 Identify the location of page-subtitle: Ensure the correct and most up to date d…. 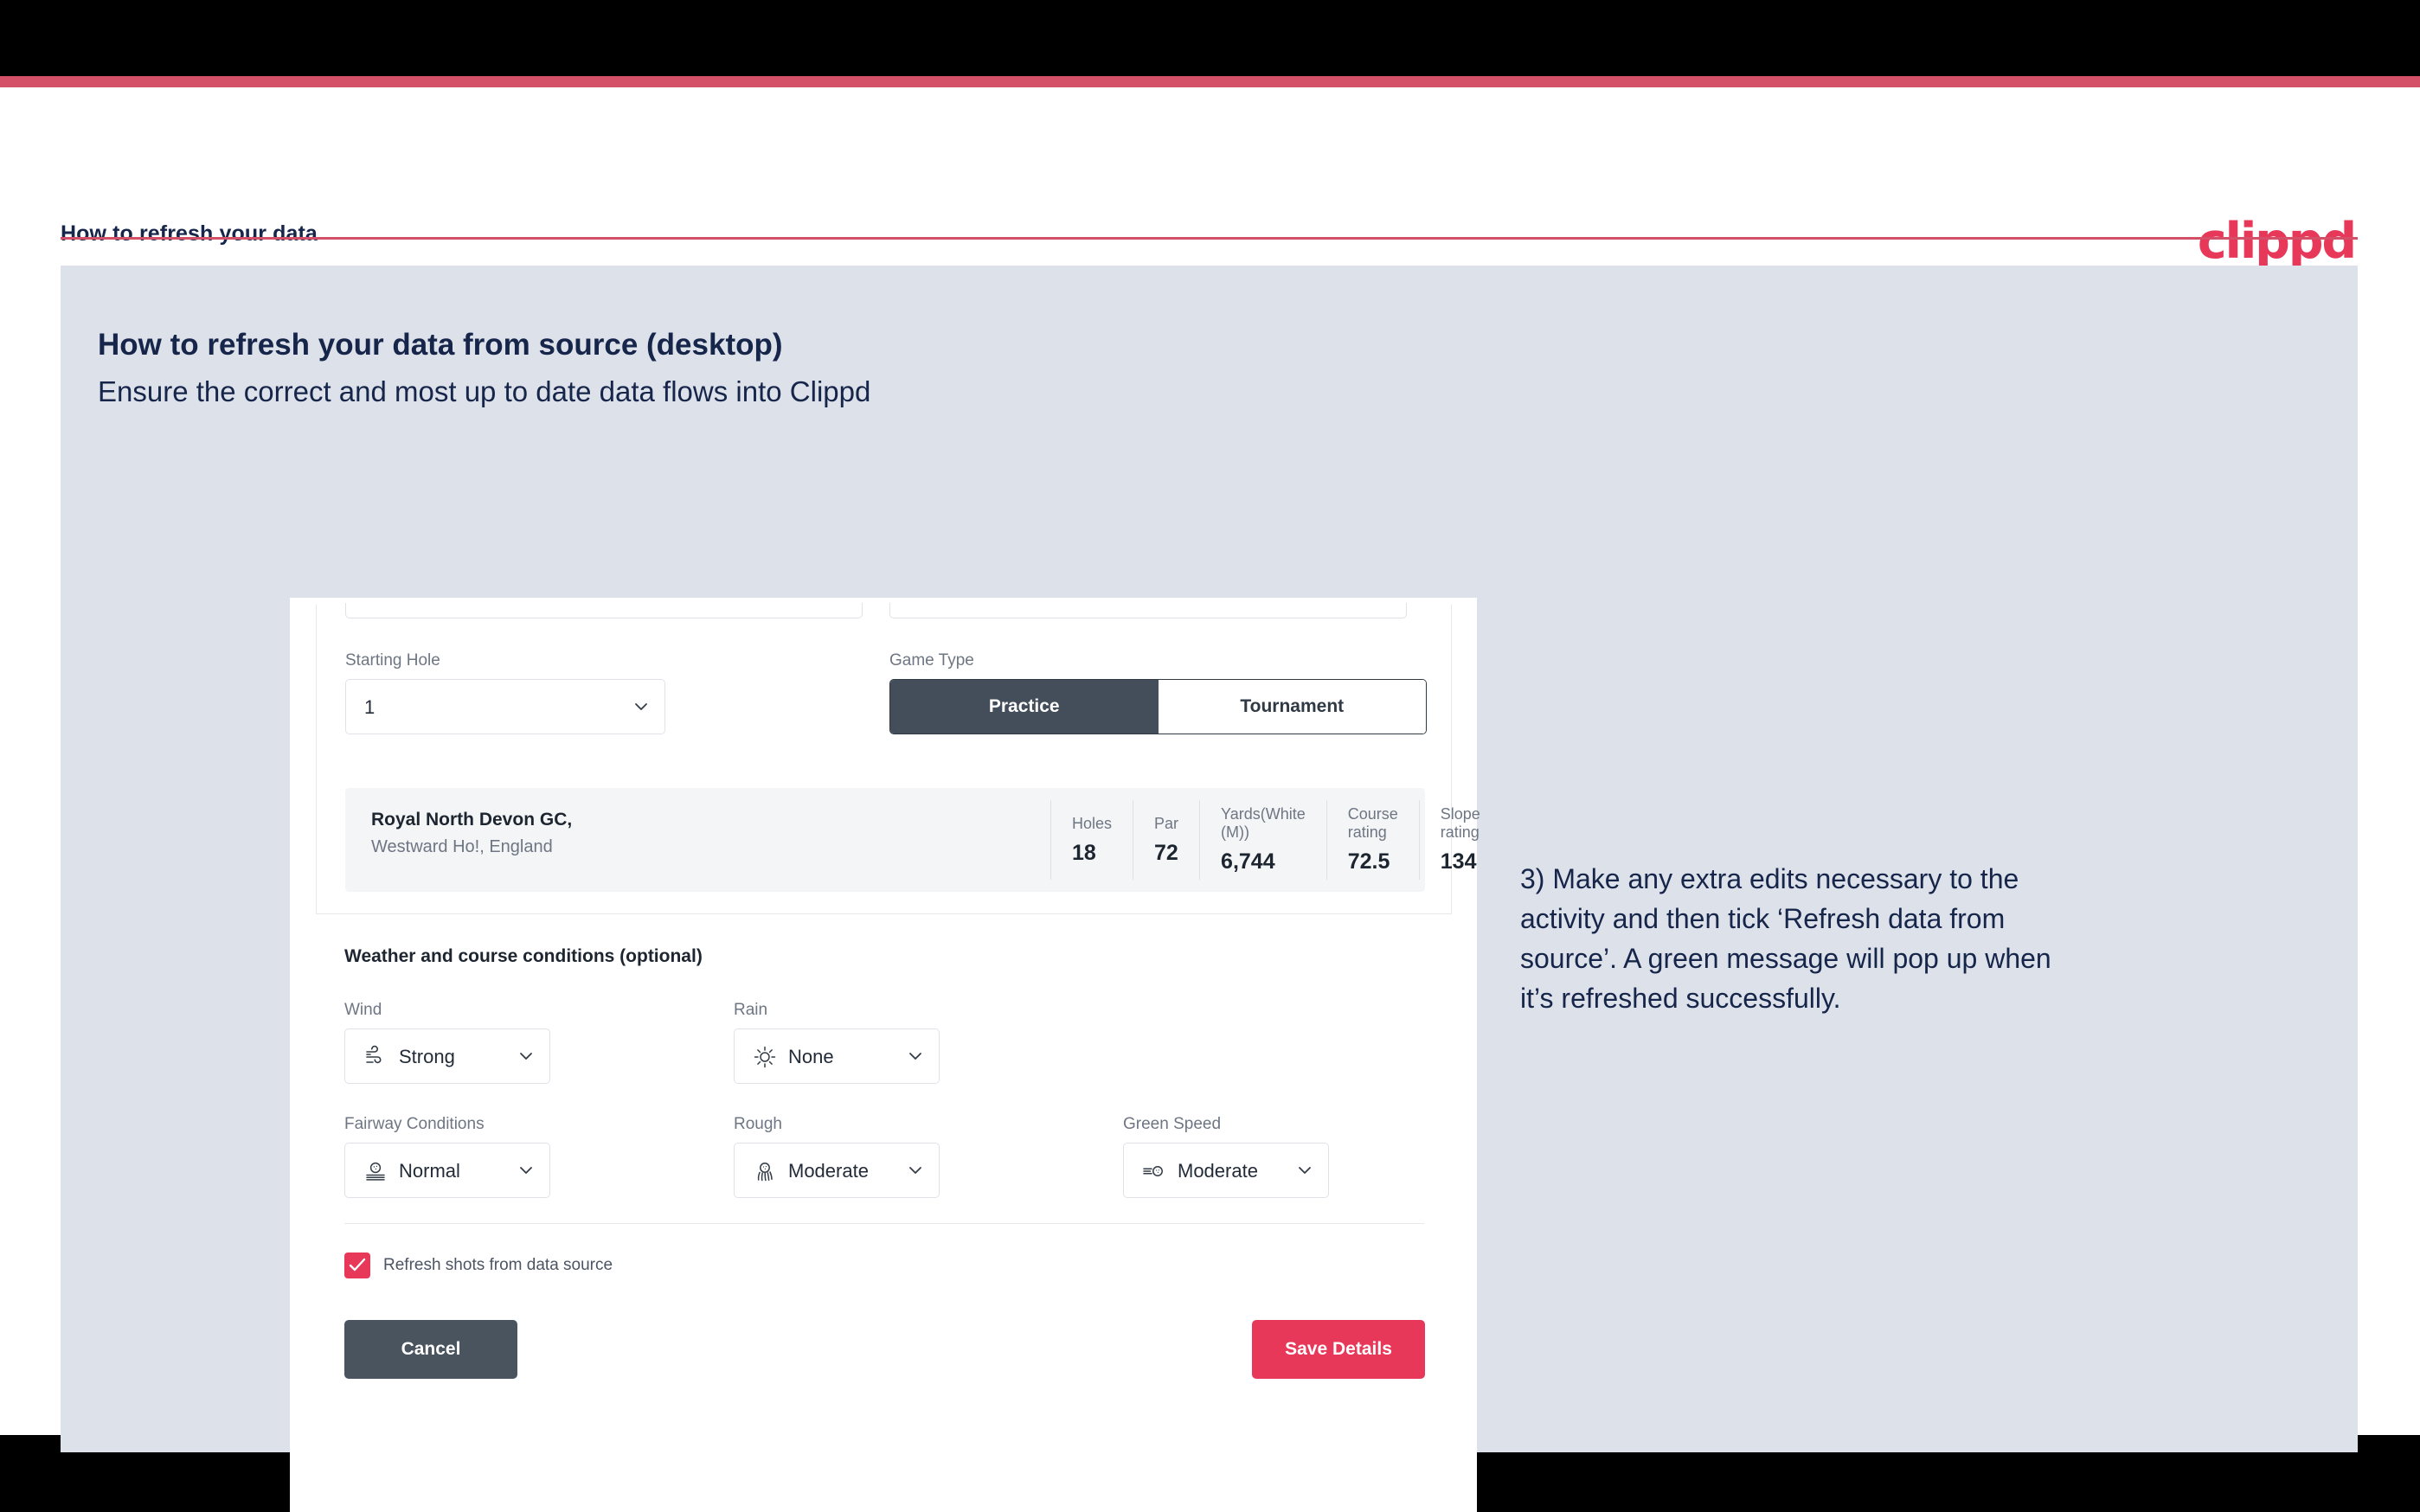
(484, 391).